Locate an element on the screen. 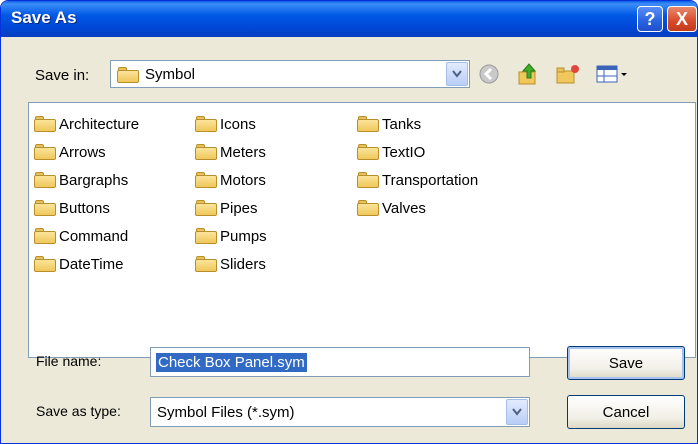  save-as-type-dropdown: Symbol Files (*.sym) is located at coordinates (340, 412).